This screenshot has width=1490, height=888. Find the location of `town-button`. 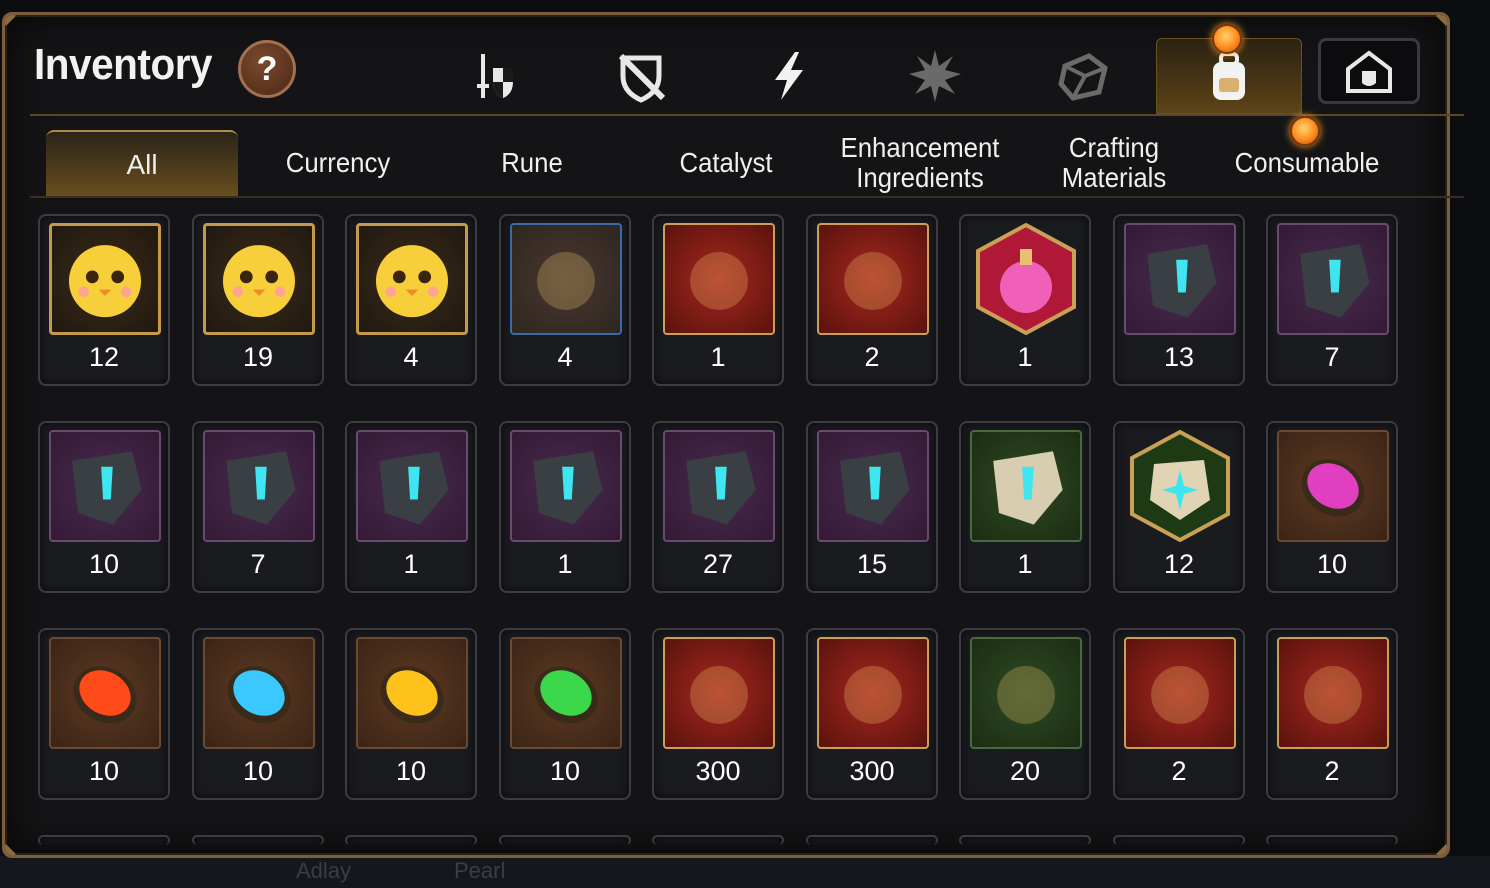

town-button is located at coordinates (1369, 71).